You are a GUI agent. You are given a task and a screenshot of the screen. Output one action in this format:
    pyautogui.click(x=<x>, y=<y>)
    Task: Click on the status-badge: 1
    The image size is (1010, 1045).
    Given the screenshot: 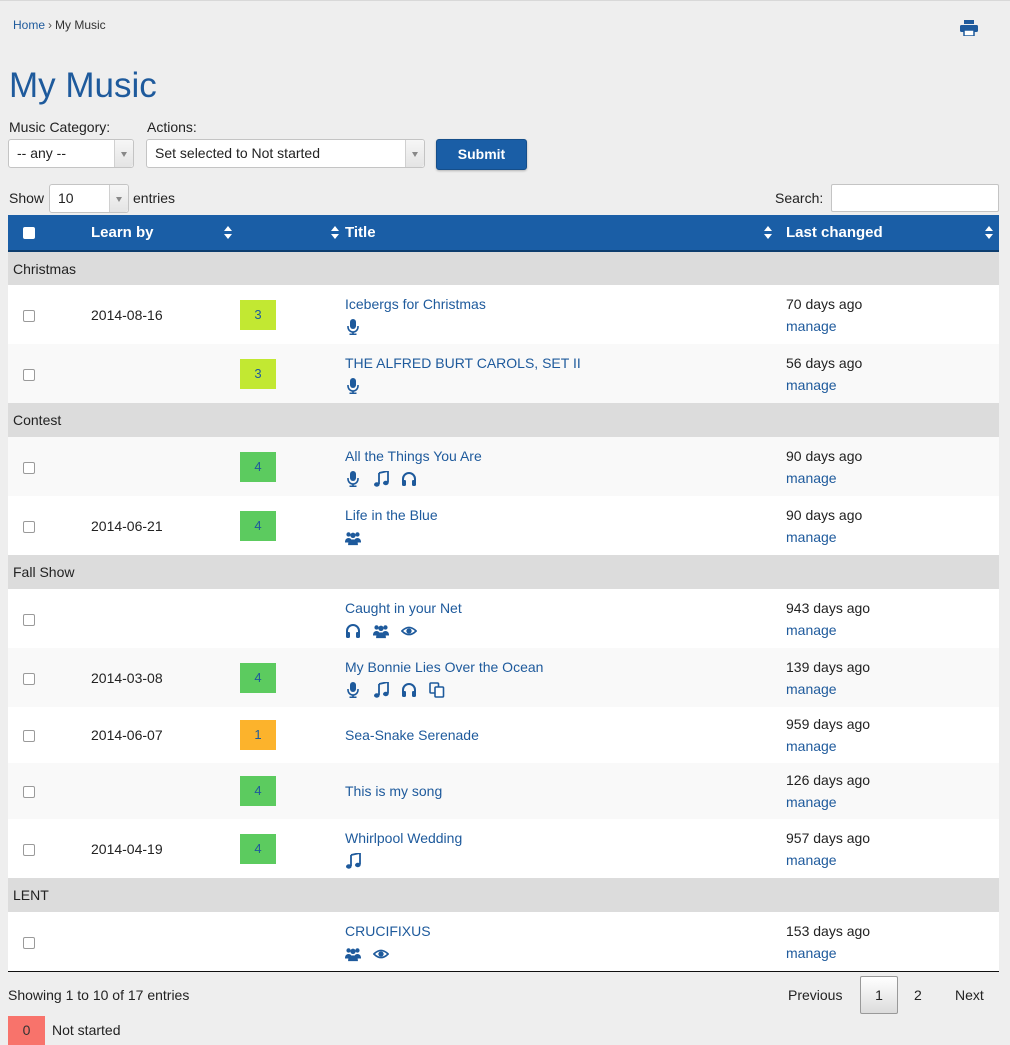 What is the action you would take?
    pyautogui.click(x=258, y=735)
    